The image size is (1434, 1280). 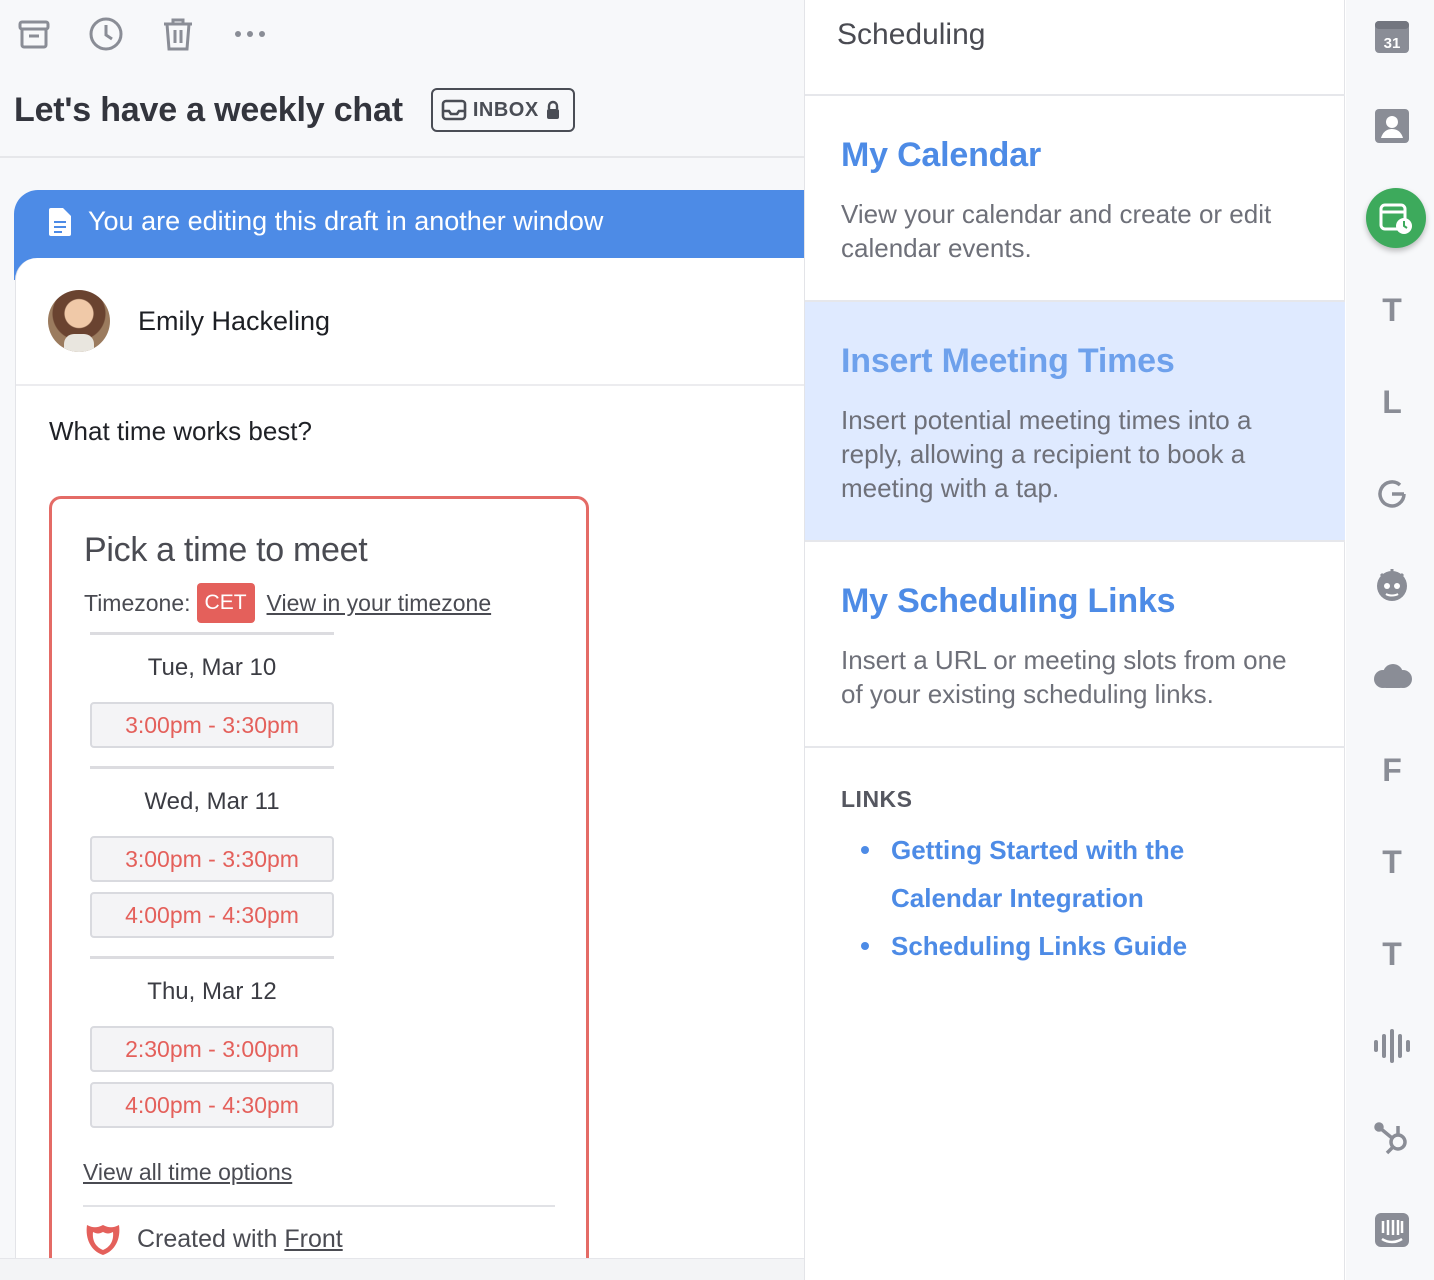 I want to click on subject-row: Let's have a weekly chat INBOX, so click(x=294, y=110).